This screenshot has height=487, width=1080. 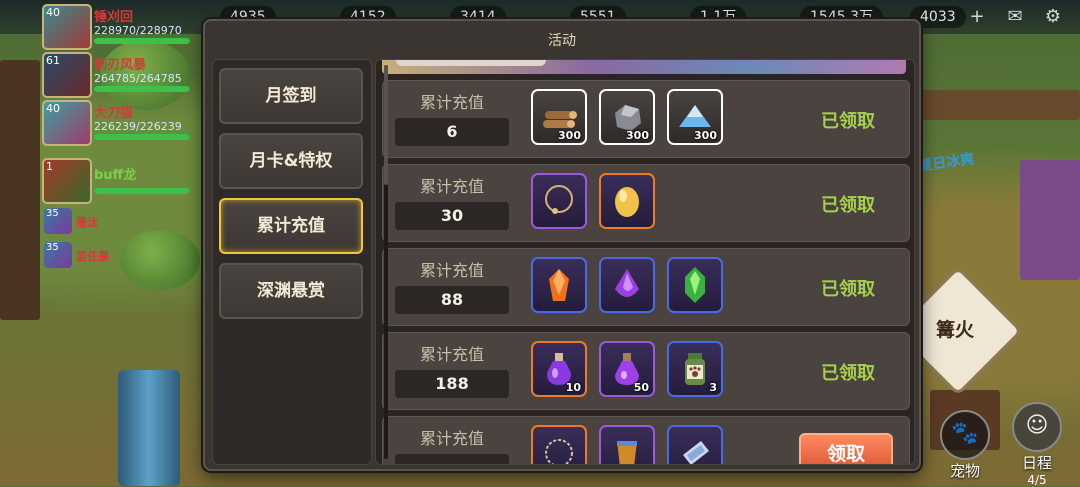 What do you see at coordinates (627, 201) in the screenshot?
I see `golden-egg-icon` at bounding box center [627, 201].